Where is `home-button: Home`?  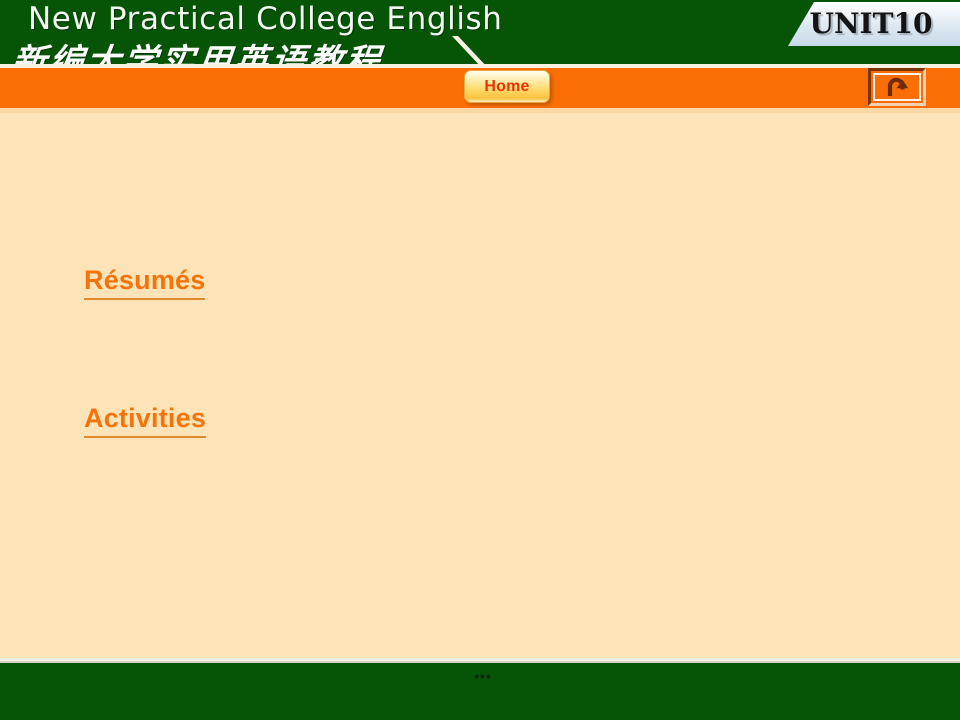 home-button: Home is located at coordinates (507, 86).